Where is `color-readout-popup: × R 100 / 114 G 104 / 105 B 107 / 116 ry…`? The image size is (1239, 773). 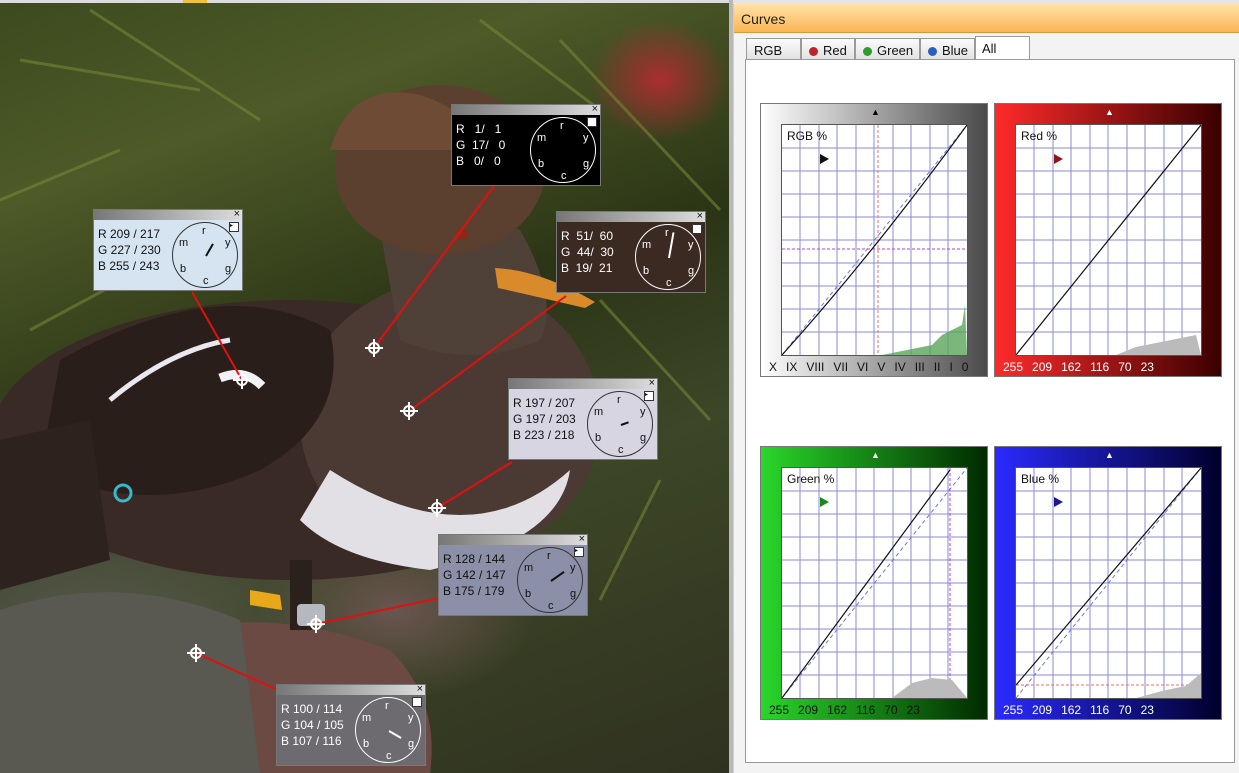
color-readout-popup: × R 100 / 114 G 104 / 105 B 107 / 116 ry… is located at coordinates (351, 724).